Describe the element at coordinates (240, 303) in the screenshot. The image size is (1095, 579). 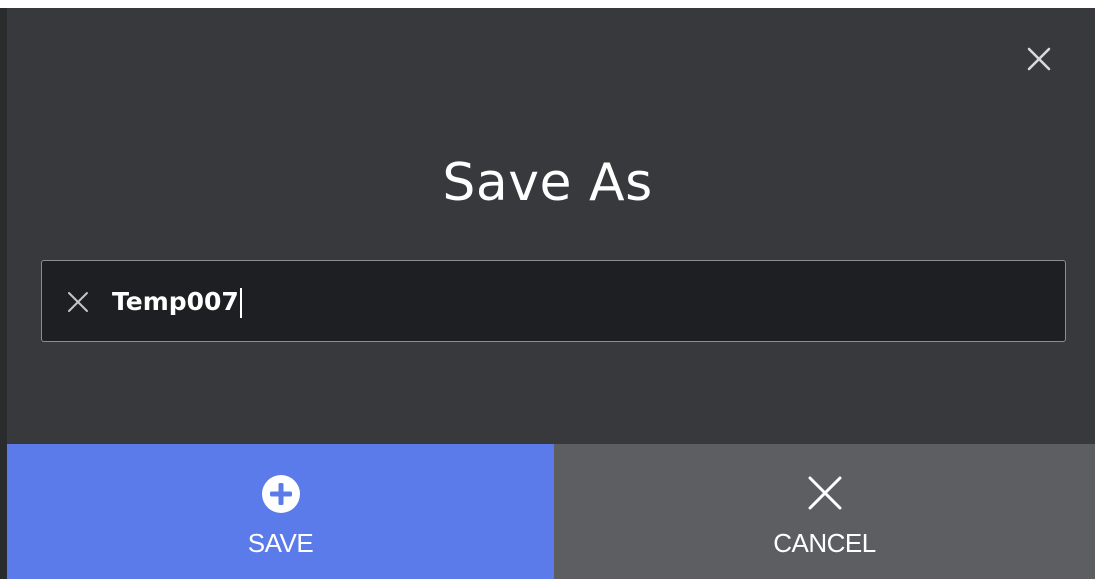
I see `text-caret` at that location.